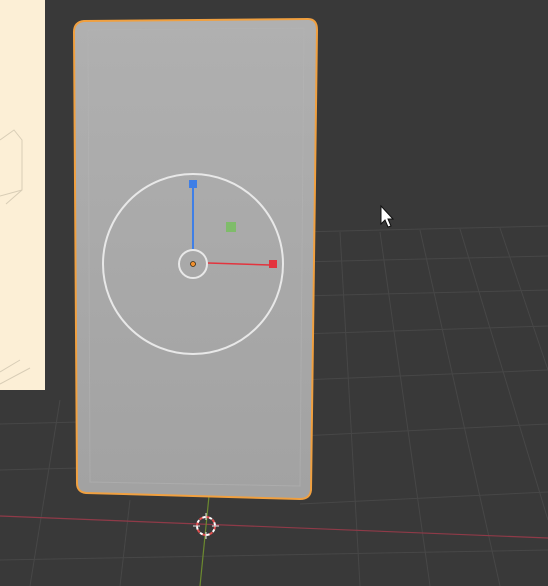 This screenshot has width=548, height=586. Describe the element at coordinates (273, 264) in the screenshot. I see `x-axis-handle` at that location.